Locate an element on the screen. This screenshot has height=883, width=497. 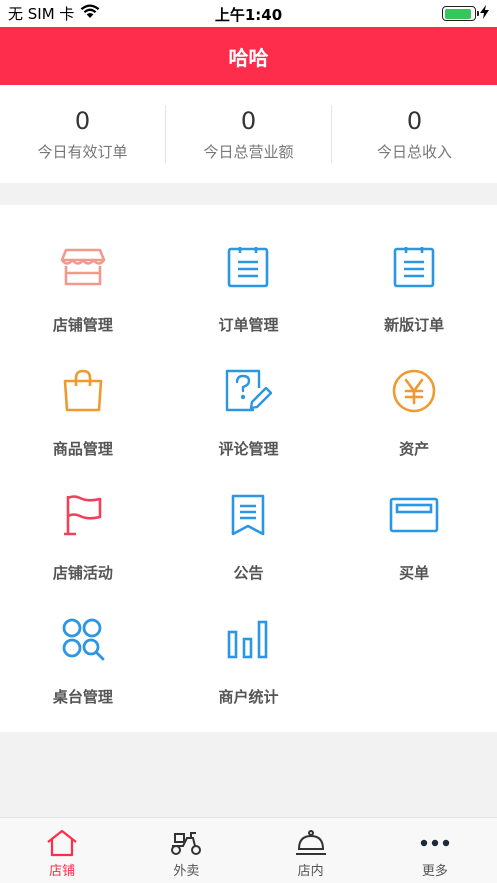
menu-merchant-statistics: 商户统计 is located at coordinates (249, 659).